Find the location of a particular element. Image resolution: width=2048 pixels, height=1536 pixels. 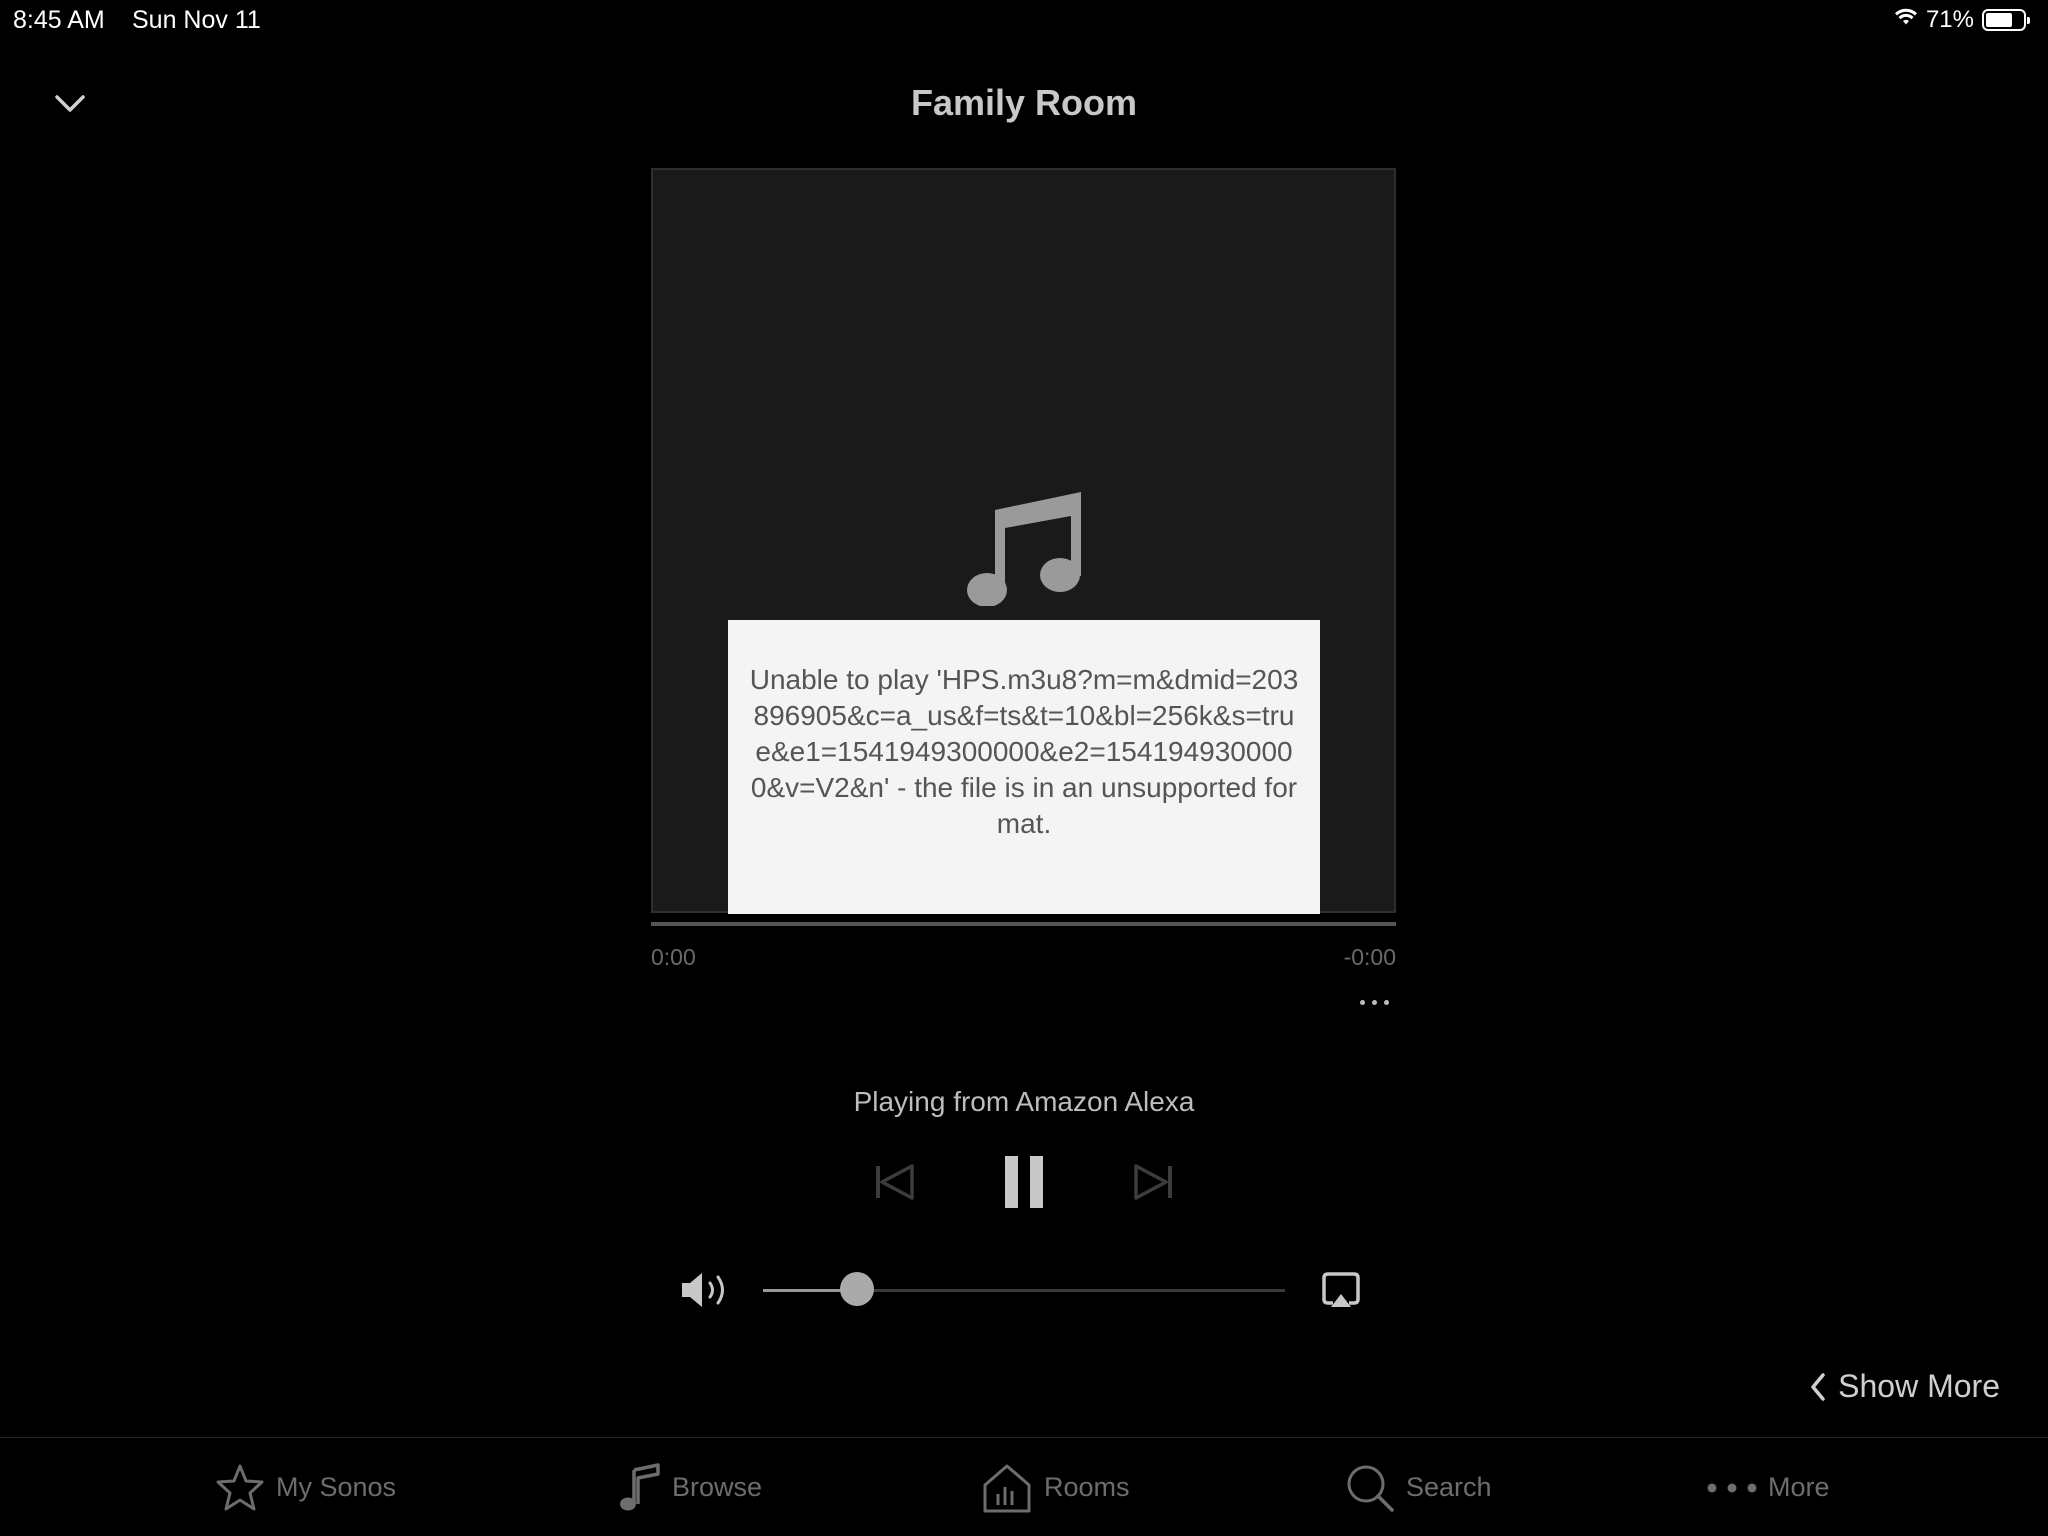

progress-track is located at coordinates (1023, 924).